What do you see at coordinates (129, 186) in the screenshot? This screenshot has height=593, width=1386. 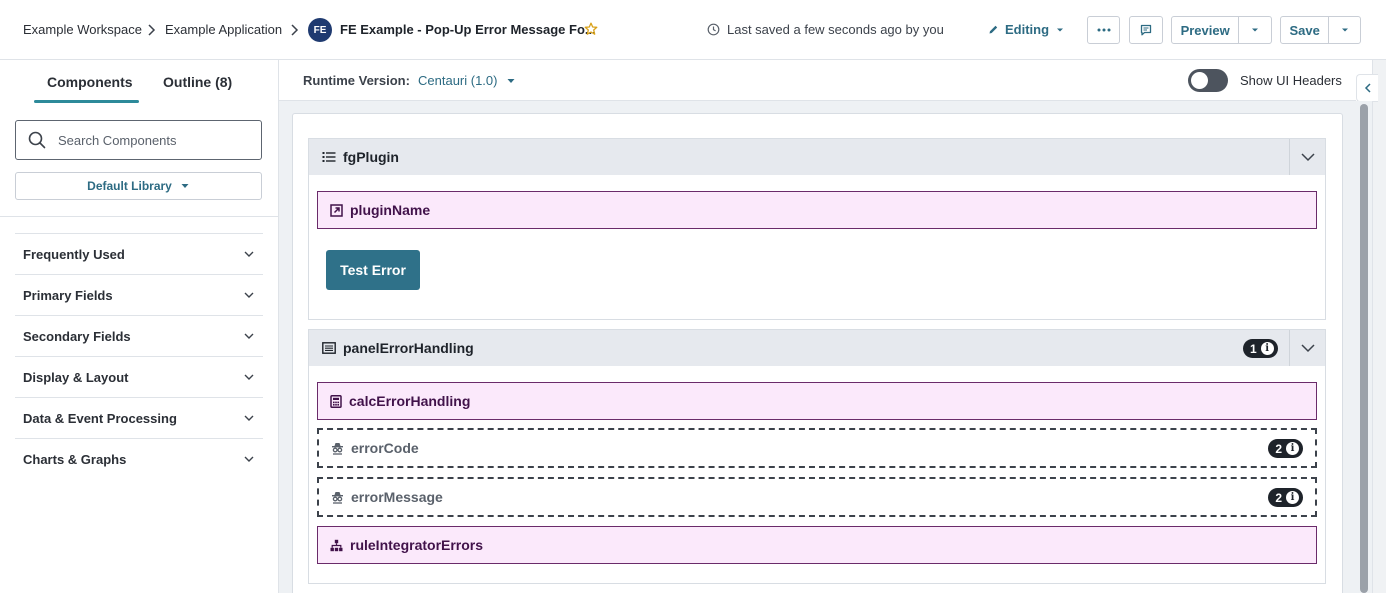 I see `library-label: Default Library` at bounding box center [129, 186].